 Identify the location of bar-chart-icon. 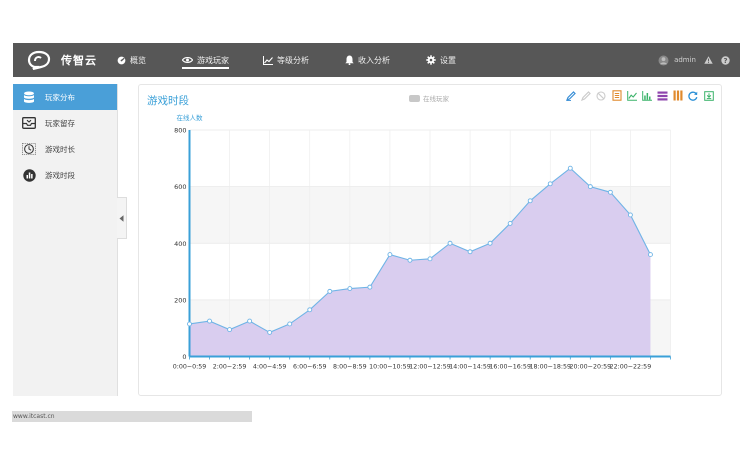
(29, 175).